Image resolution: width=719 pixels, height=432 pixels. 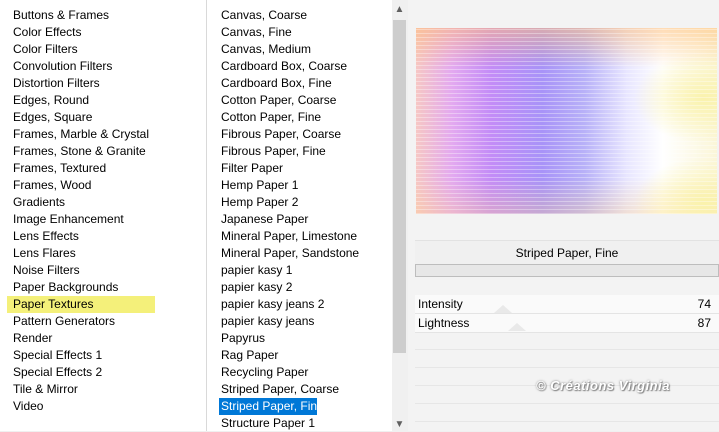 I want to click on param-intensity-value: 74, so click(x=704, y=304).